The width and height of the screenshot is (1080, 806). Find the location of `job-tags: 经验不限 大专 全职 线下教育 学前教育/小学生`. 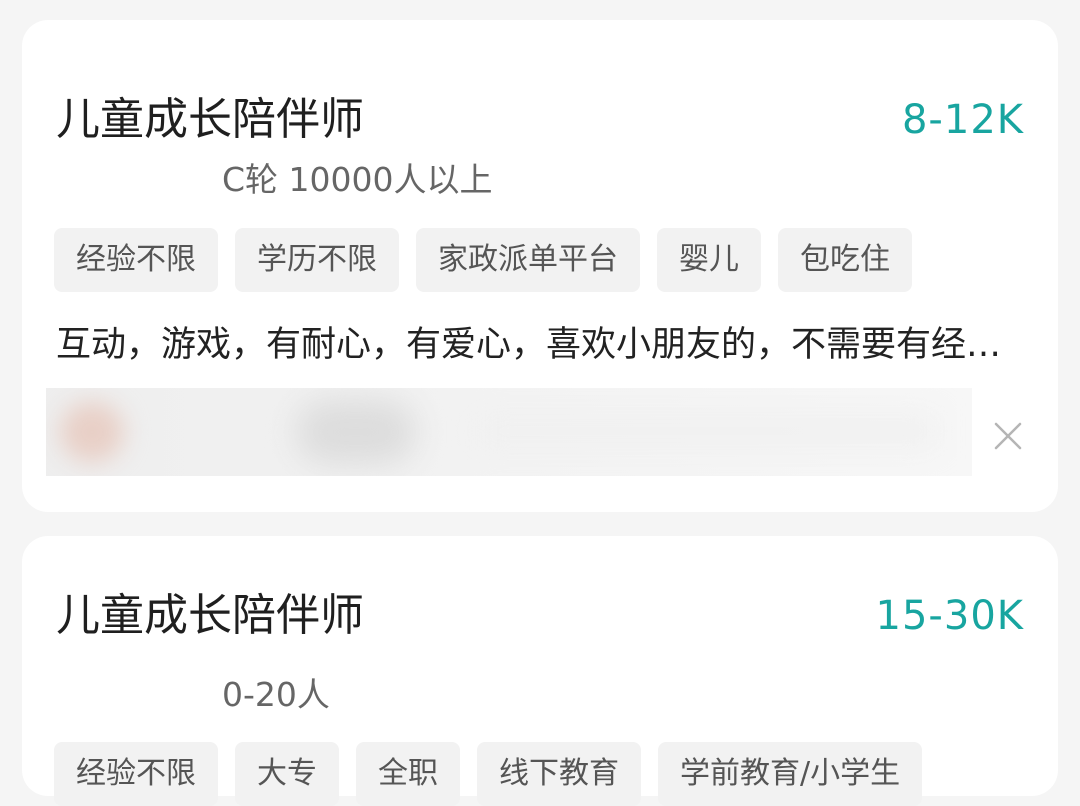

job-tags: 经验不限 大专 全职 线下教育 学前教育/小学生 is located at coordinates (488, 774).